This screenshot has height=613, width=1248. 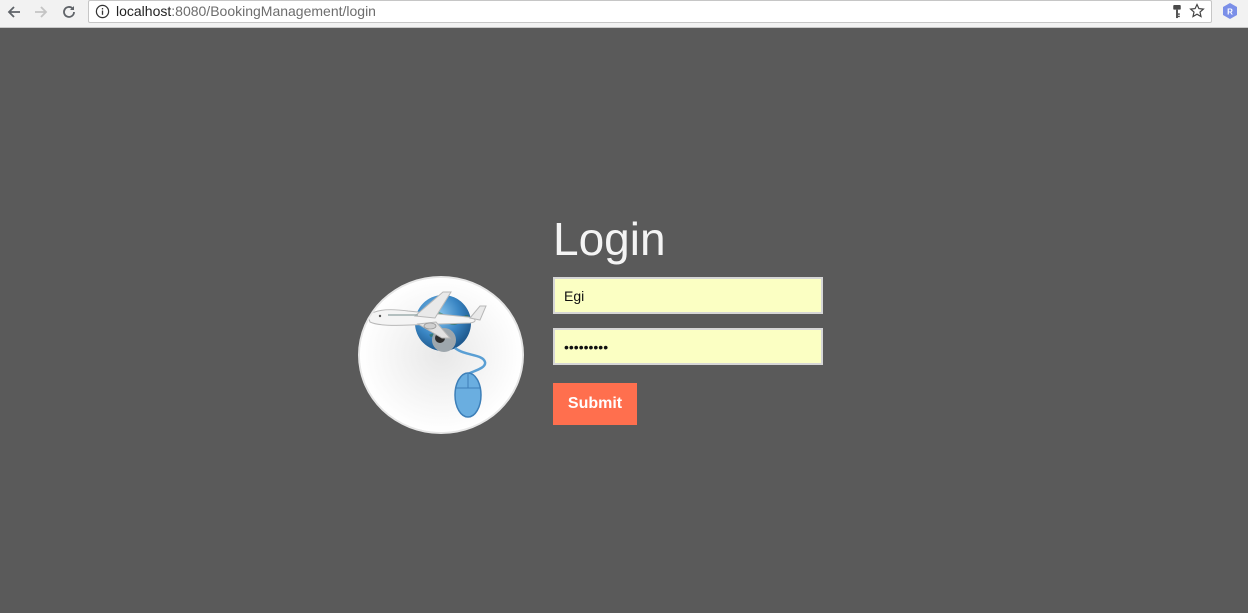 I want to click on star-icon, so click(x=1197, y=11).